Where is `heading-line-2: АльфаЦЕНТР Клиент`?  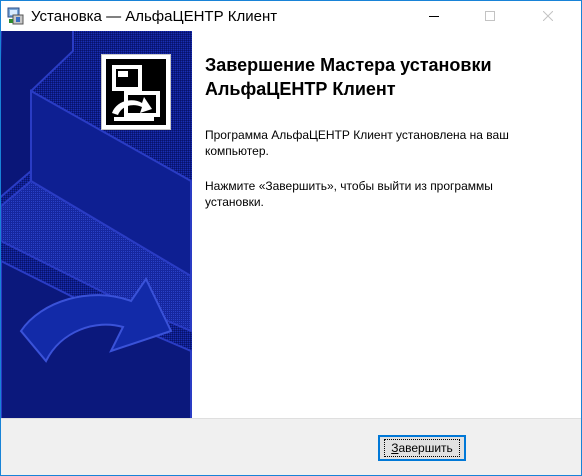 heading-line-2: АльфаЦЕНТР Клиент is located at coordinates (300, 89).